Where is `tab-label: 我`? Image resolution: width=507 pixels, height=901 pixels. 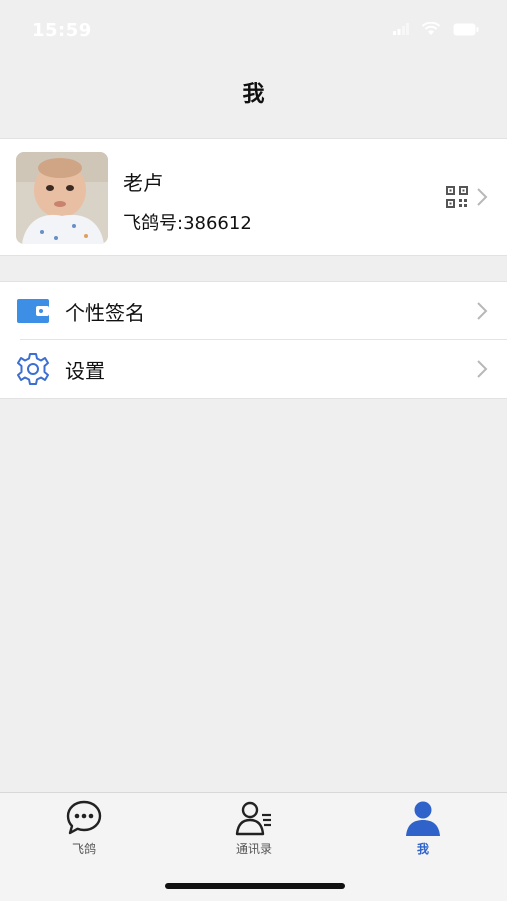
tab-label: 我 is located at coordinates (422, 849).